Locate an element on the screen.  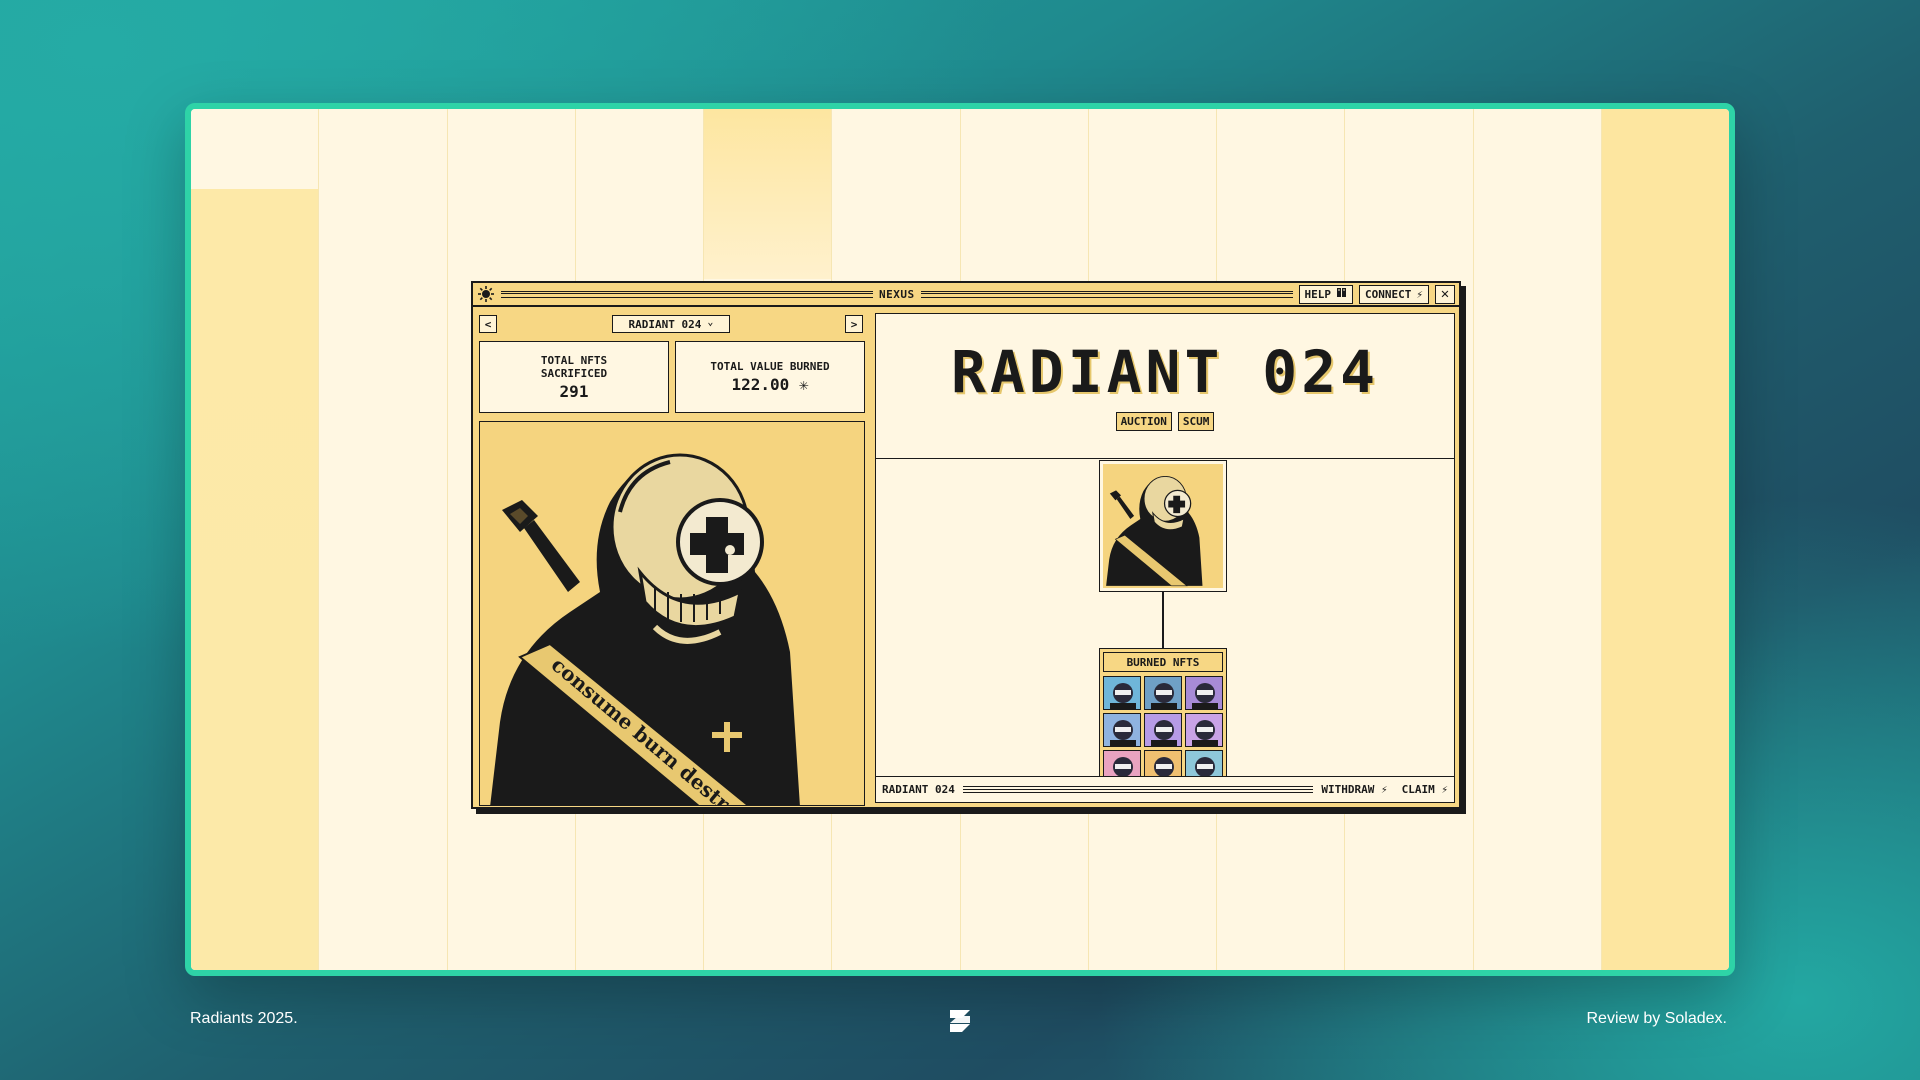
next-button: > is located at coordinates (854, 324).